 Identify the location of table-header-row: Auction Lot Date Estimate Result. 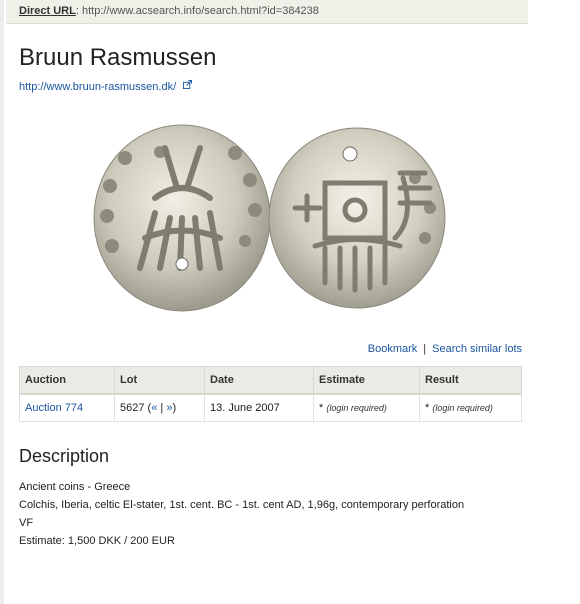
(270, 380).